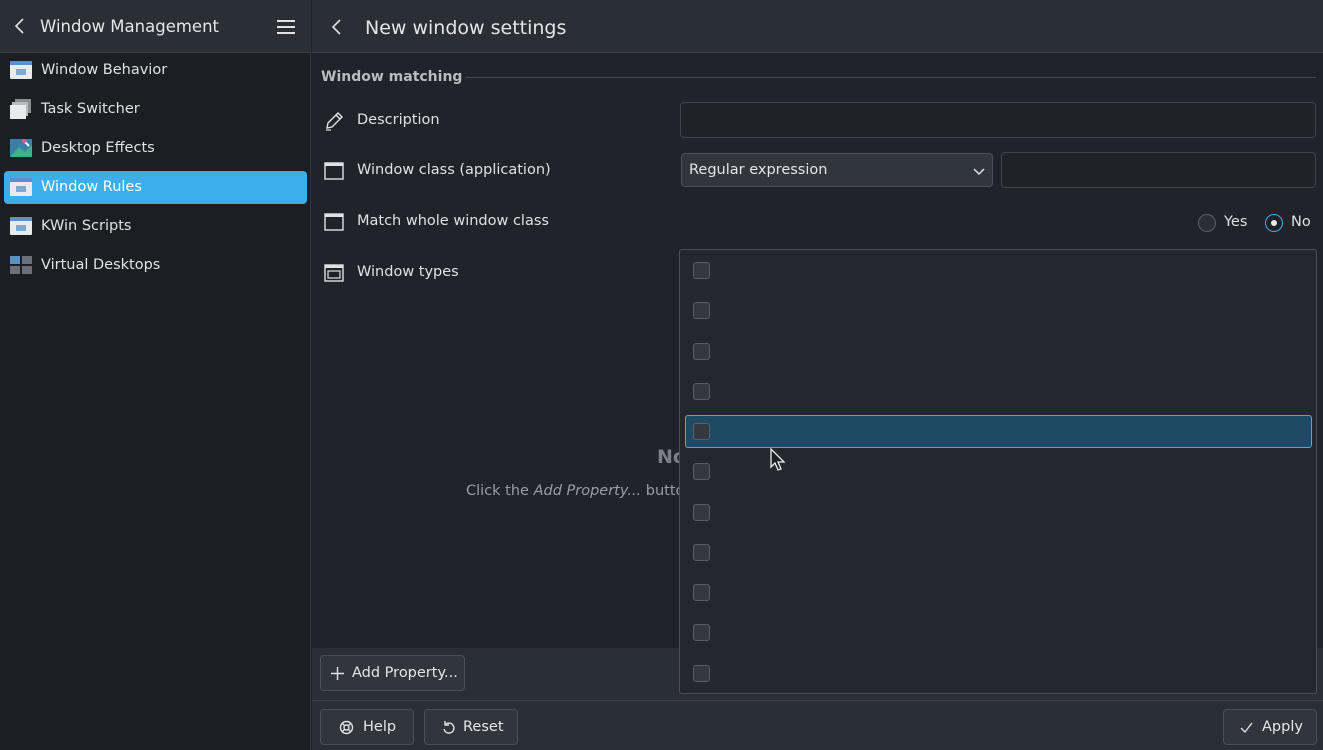 The height and width of the screenshot is (750, 1323). I want to click on sidebar-item-virtual-desktops: Virtual Desktops, so click(155, 265).